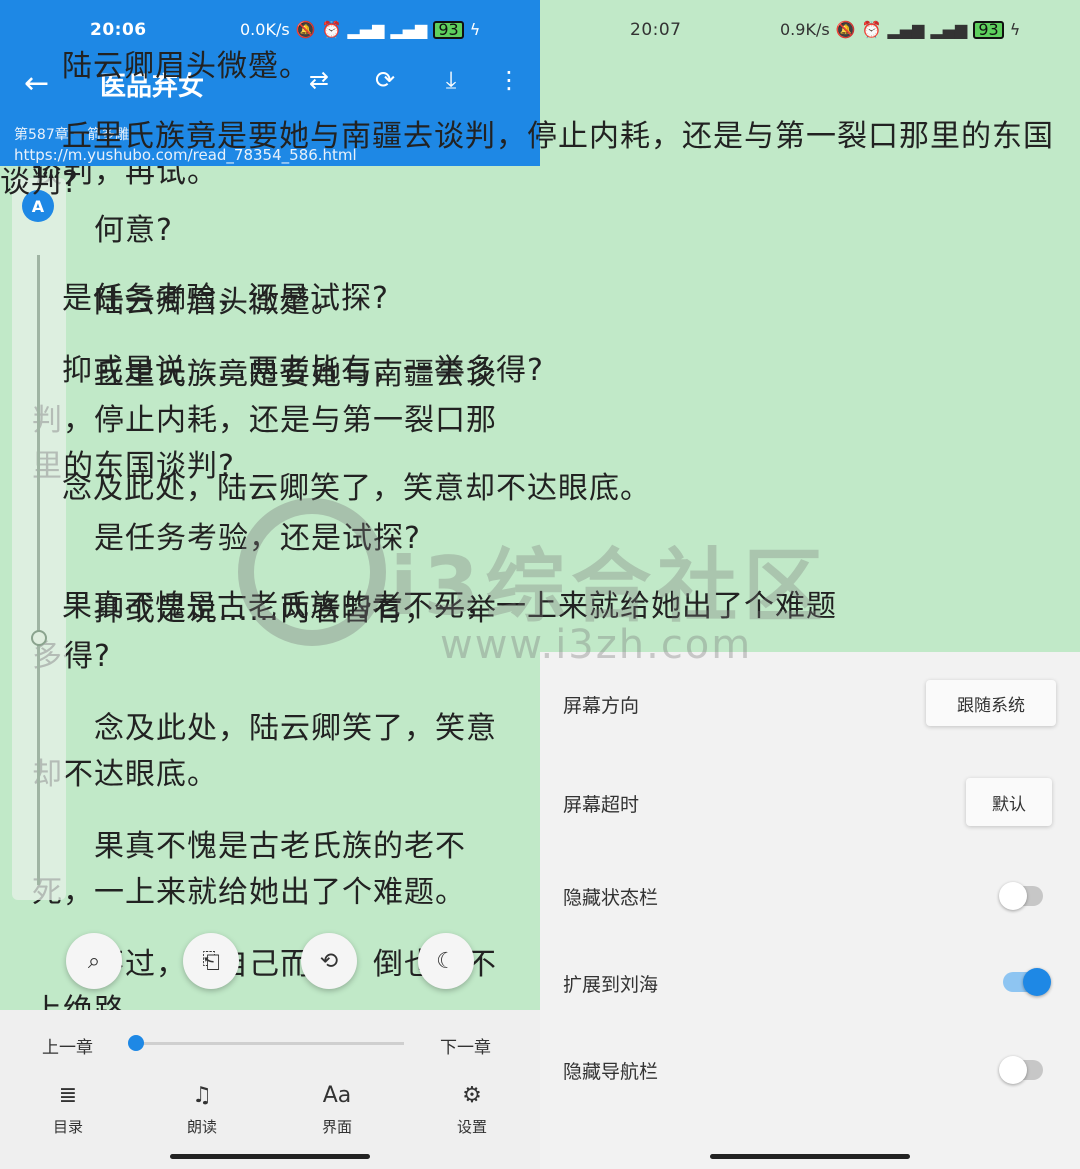  What do you see at coordinates (270, 1043) in the screenshot?
I see `chapter-progress-slider` at bounding box center [270, 1043].